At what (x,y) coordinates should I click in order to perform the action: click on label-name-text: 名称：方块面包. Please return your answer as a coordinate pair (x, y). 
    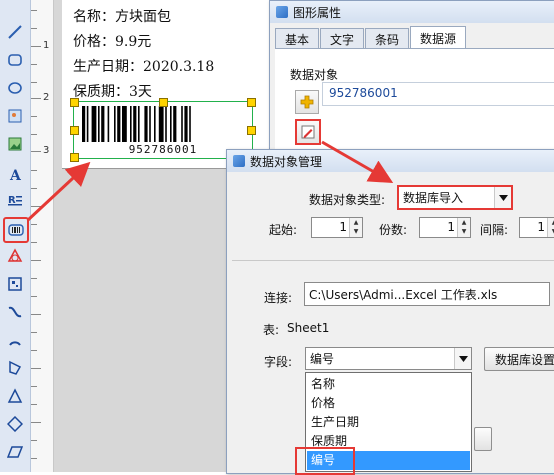
    Looking at the image, I should click on (122, 16).